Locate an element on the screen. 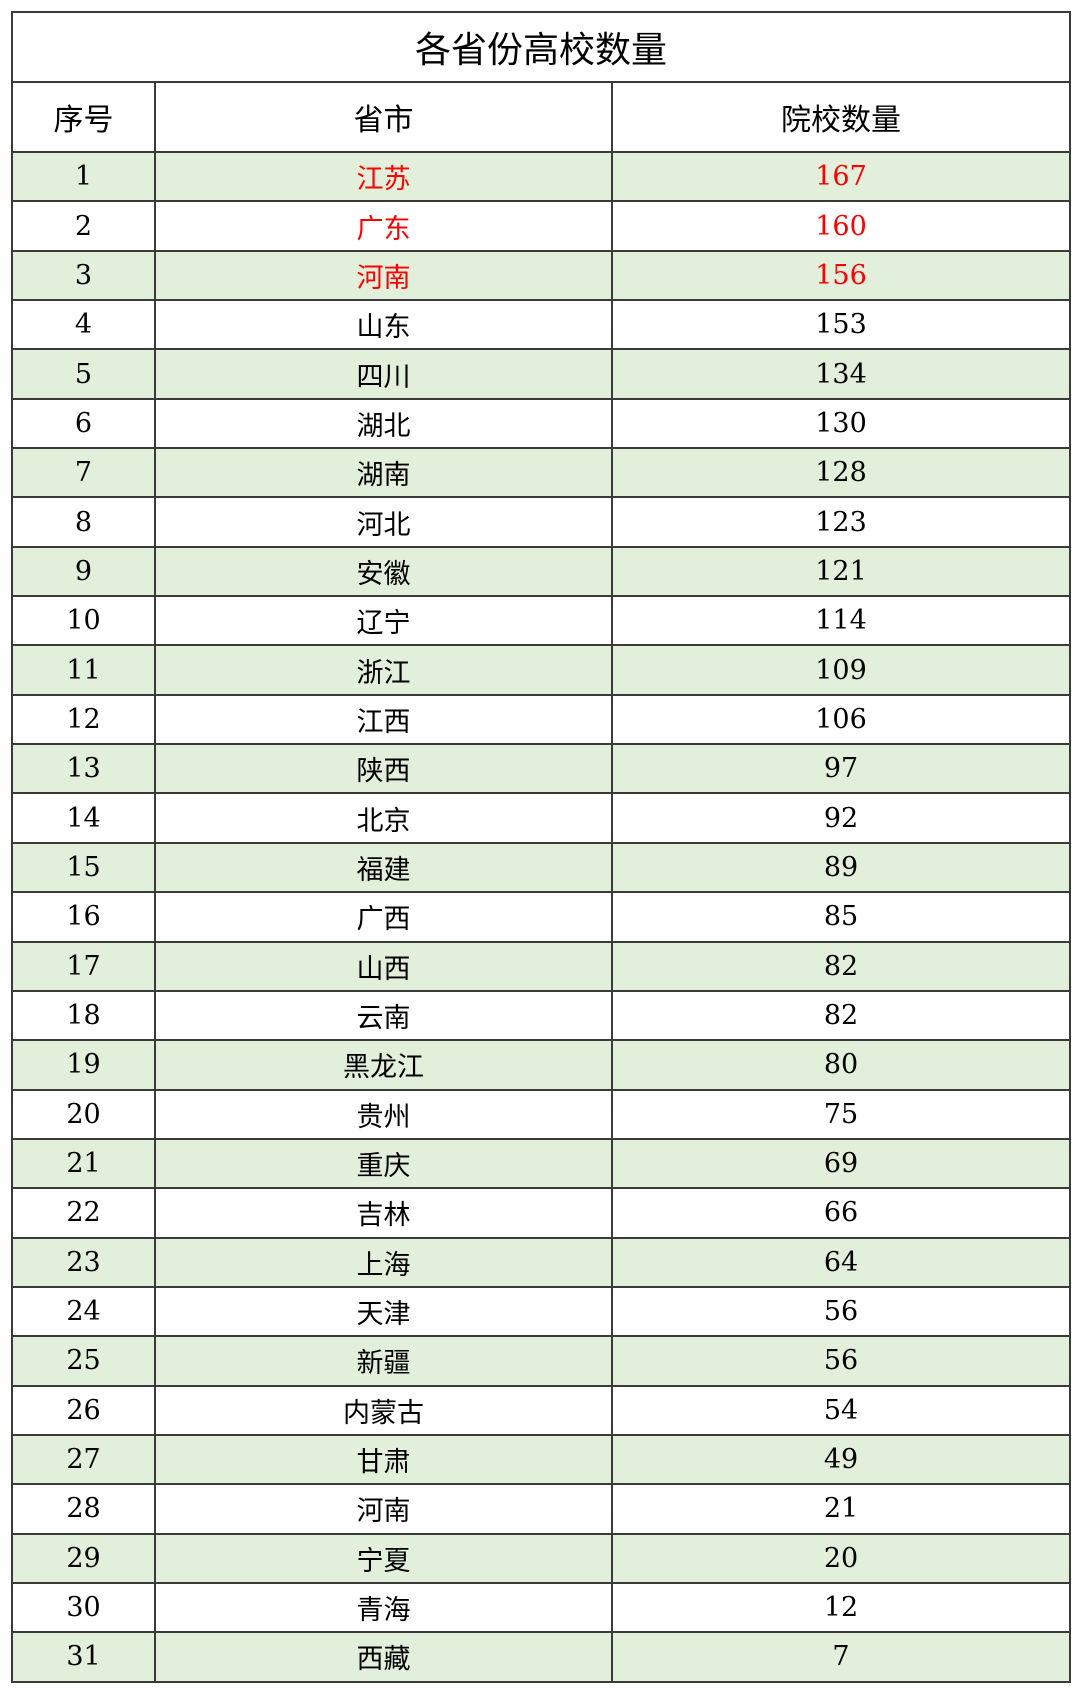 Image resolution: width=1080 pixels, height=1694 pixels. table-row: 12 江西 106 is located at coordinates (541, 719).